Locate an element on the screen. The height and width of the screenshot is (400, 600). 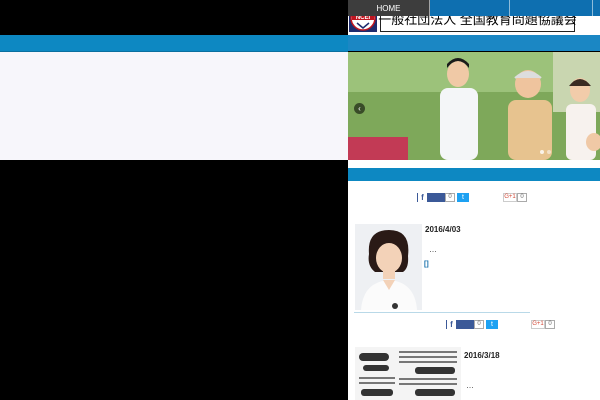
main-nav is located at coordinates (474, 43).